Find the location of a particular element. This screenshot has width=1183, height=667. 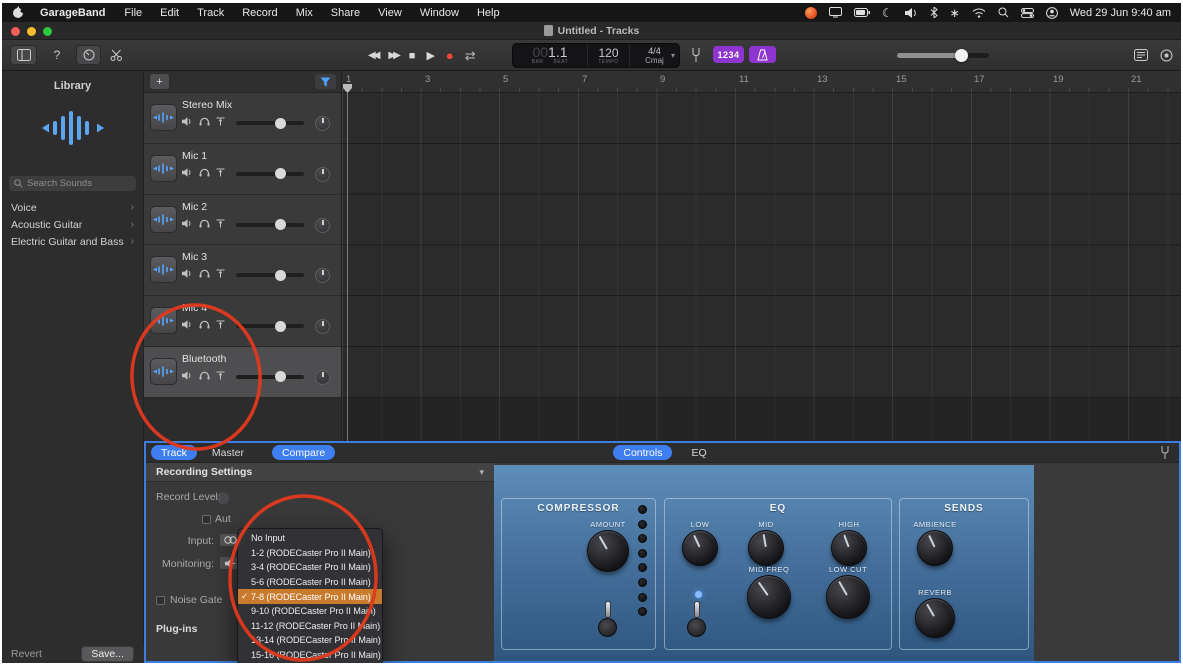

eq-low-knob is located at coordinates (700, 548).